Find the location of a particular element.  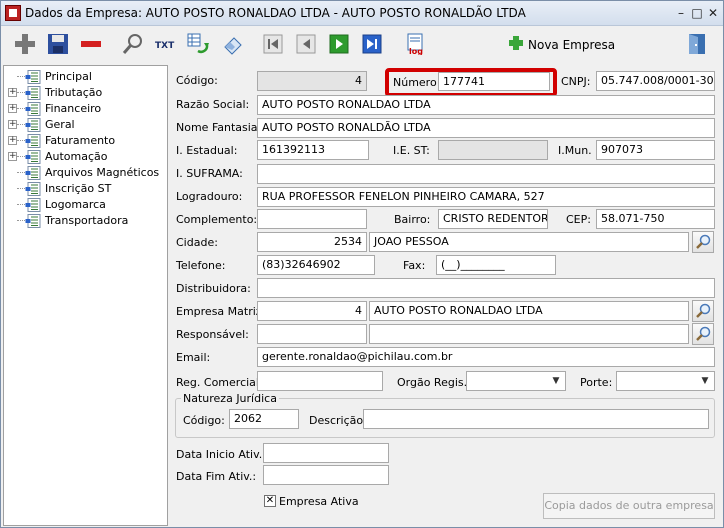

cidade-name-field: JOAO PESSOA is located at coordinates (529, 242).